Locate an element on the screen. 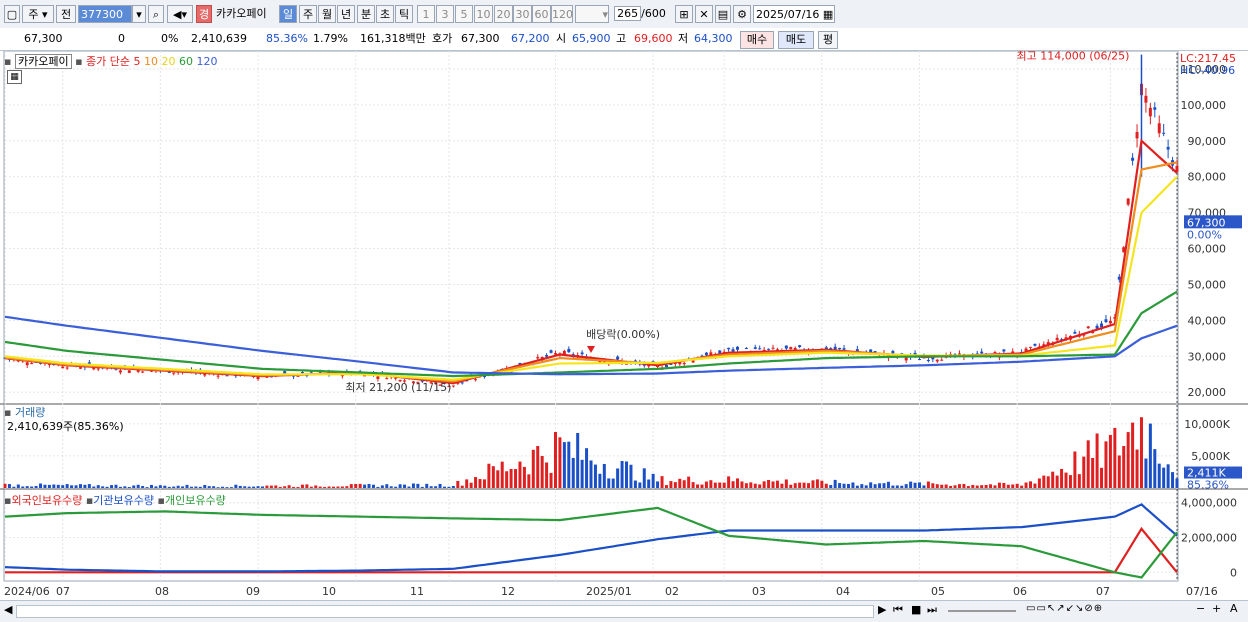  gear-icon: ⚙ is located at coordinates (742, 14).